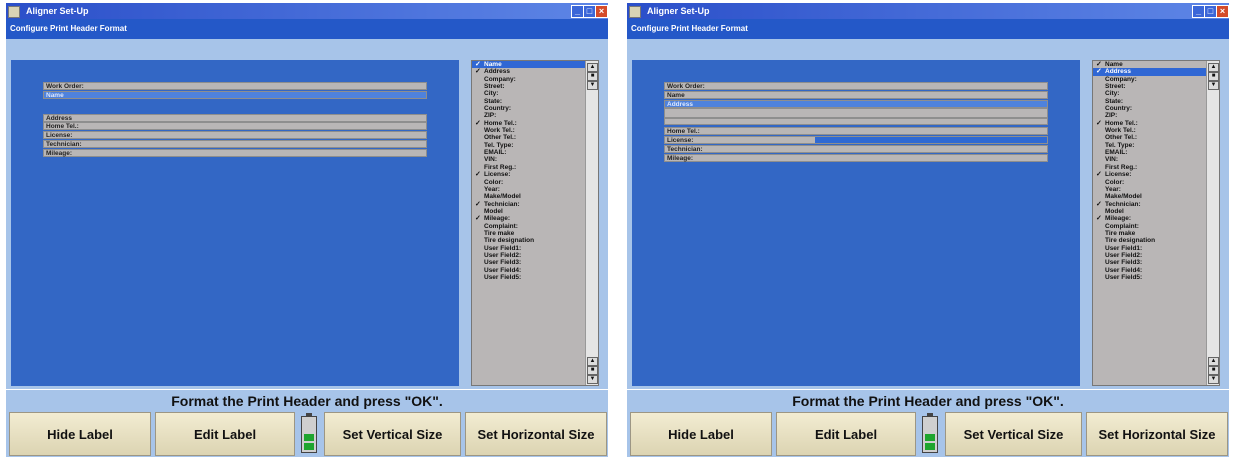 The width and height of the screenshot is (1239, 457). I want to click on header-field-resized: License:, so click(856, 140).